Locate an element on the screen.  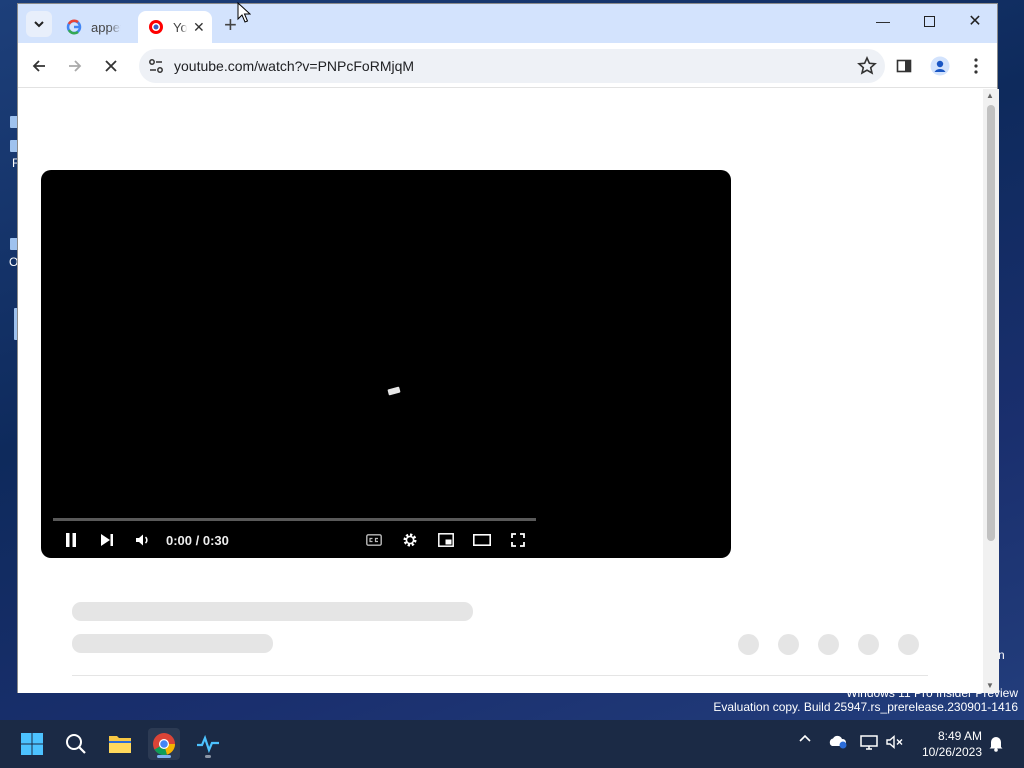
forward-button is located at coordinates (75, 66).